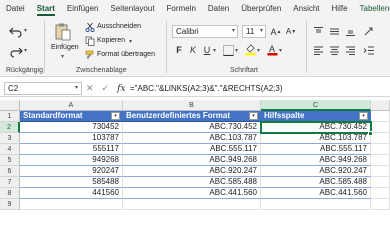  Describe the element at coordinates (375, 8) in the screenshot. I see `tab-tabellenentwurf: Tabellenentw` at that location.